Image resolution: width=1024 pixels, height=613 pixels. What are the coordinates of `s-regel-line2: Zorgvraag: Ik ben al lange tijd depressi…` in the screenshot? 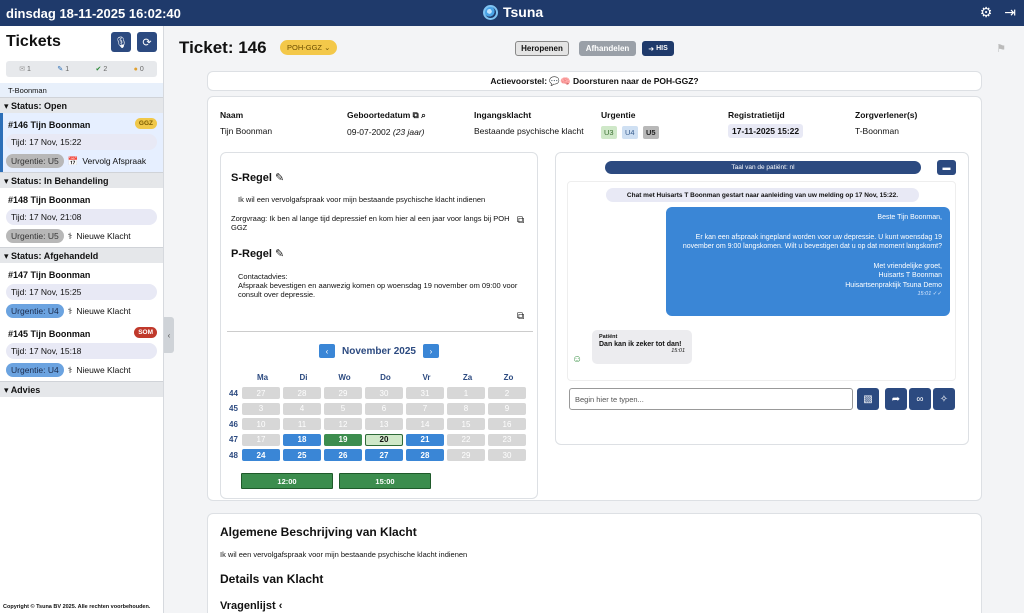 It's located at (370, 223).